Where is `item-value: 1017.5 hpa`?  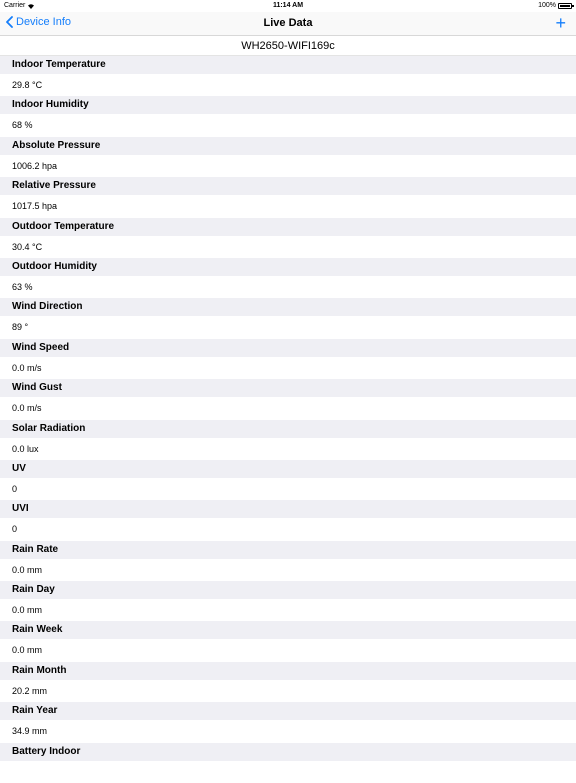 item-value: 1017.5 hpa is located at coordinates (288, 206).